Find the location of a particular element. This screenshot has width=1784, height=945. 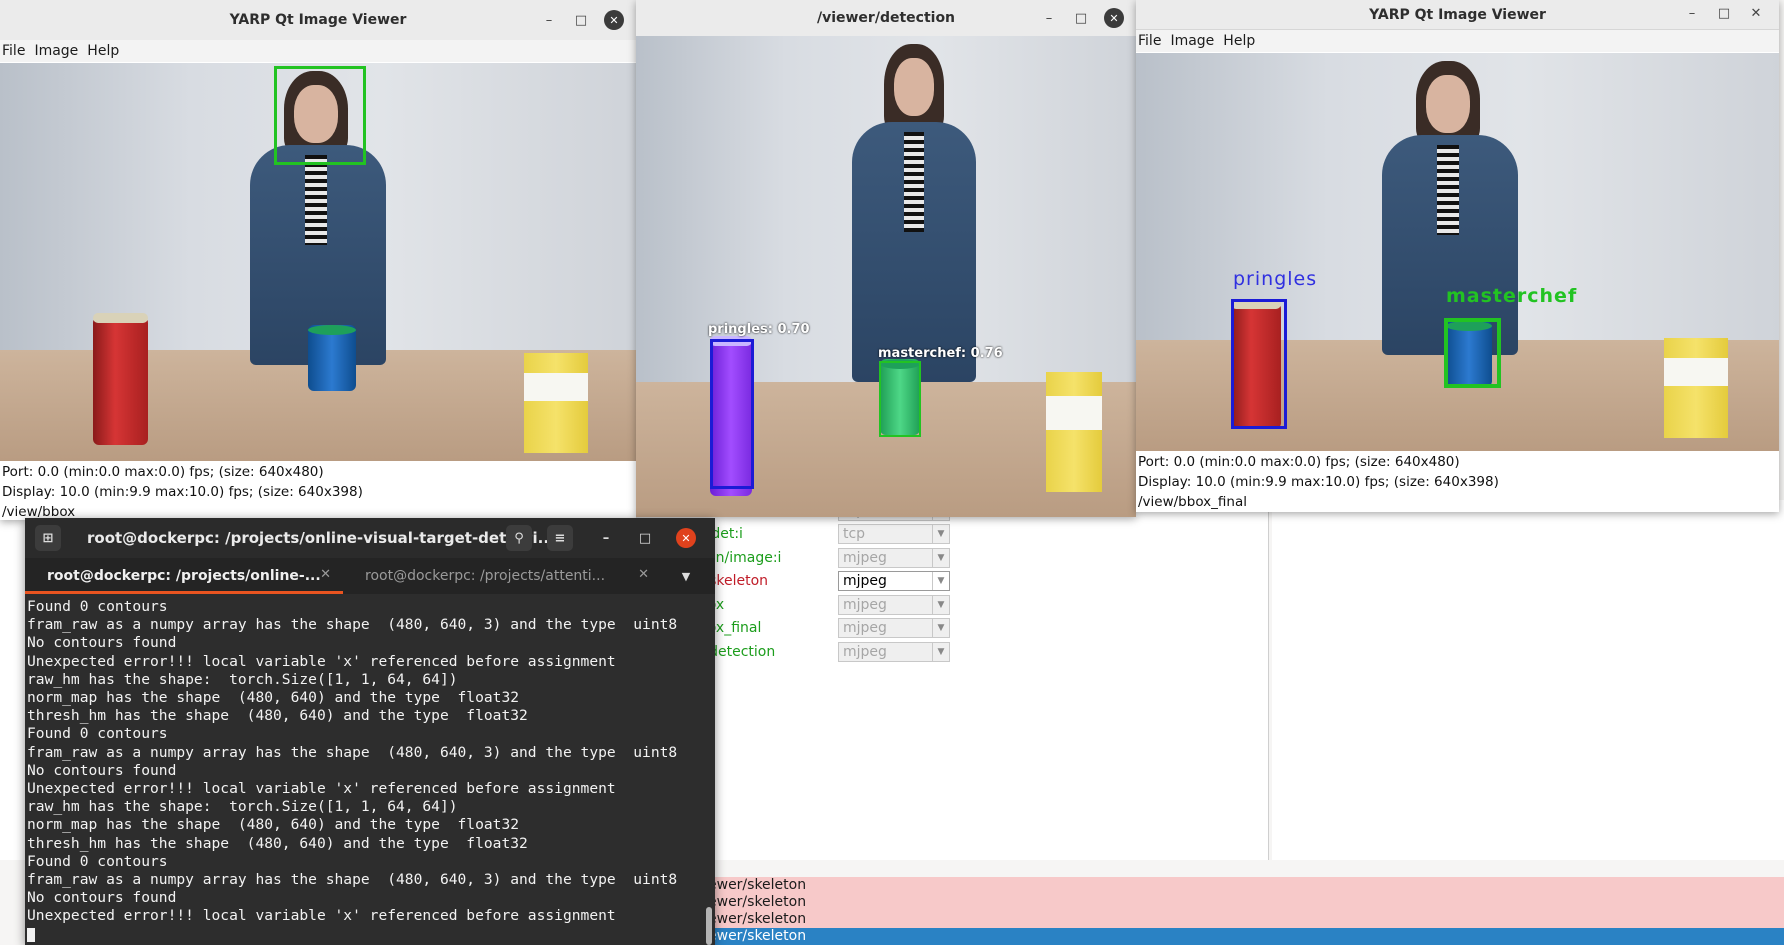

side-panel is located at coordinates (1528, 680).